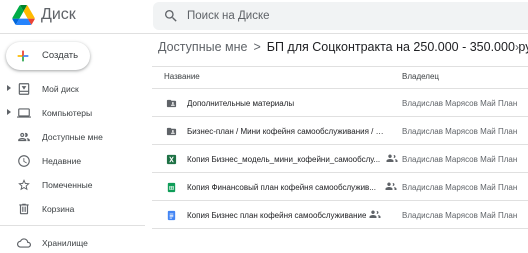 Image resolution: width=528 pixels, height=253 pixels. I want to click on sidebar-item-label: Мой диск, so click(60, 89).